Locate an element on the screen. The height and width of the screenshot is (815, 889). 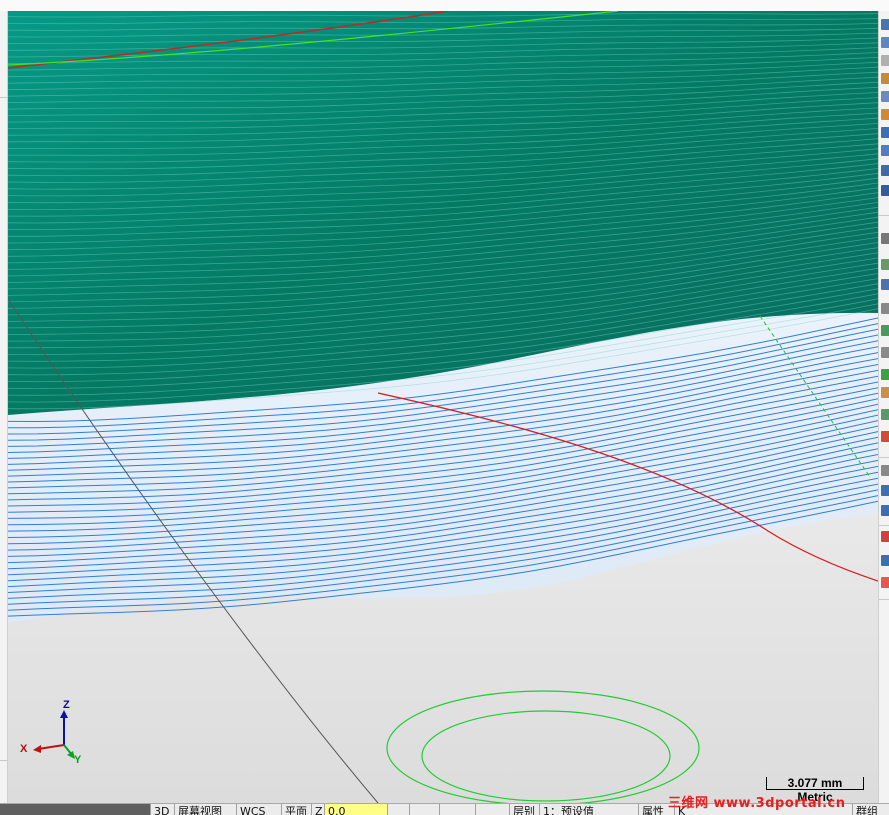
right-side-panel is located at coordinates (883, 407).